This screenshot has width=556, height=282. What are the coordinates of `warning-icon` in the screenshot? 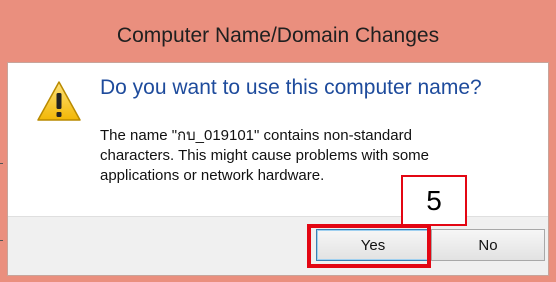 It's located at (59, 101).